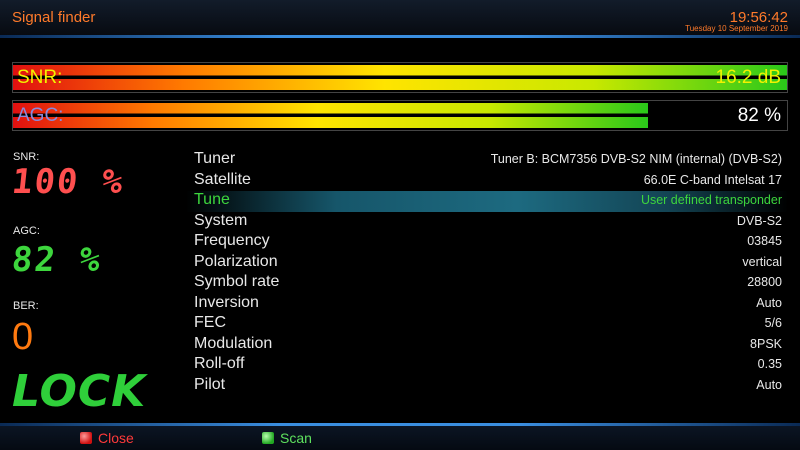 The width and height of the screenshot is (800, 450). What do you see at coordinates (212, 199) in the screenshot?
I see `info-key: Tune` at bounding box center [212, 199].